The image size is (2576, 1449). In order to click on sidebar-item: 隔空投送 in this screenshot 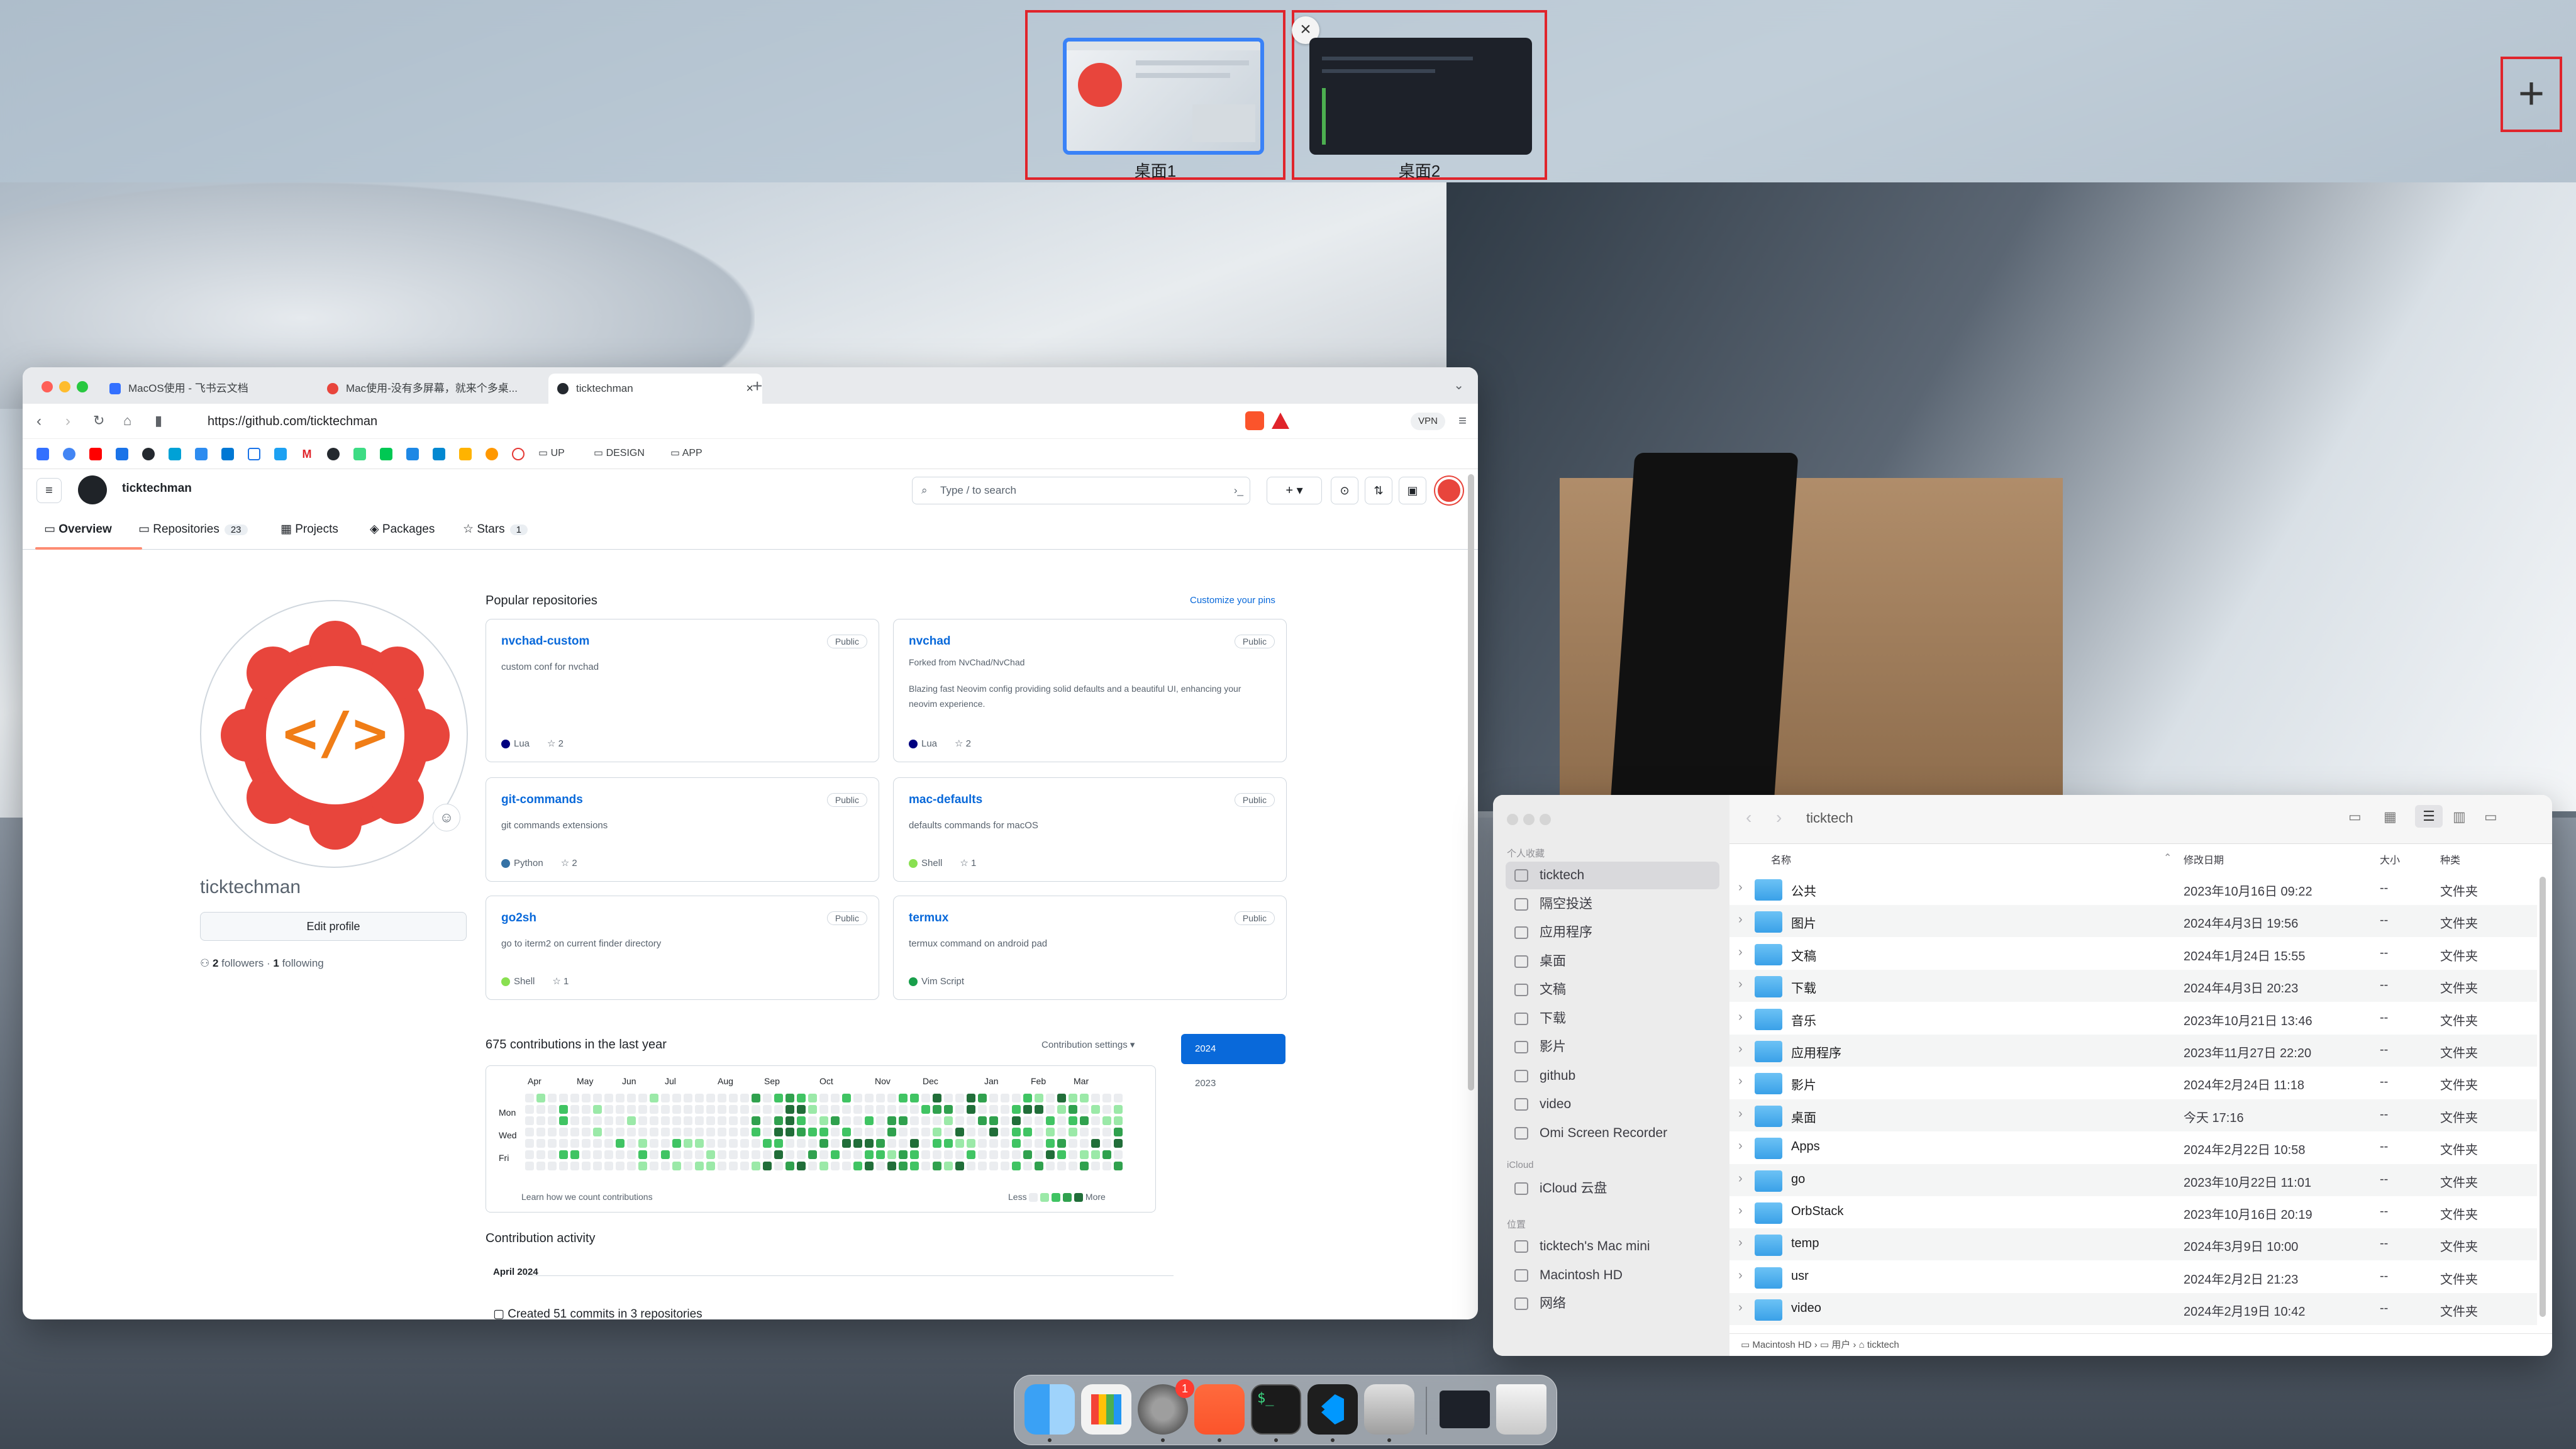, I will do `click(1612, 904)`.